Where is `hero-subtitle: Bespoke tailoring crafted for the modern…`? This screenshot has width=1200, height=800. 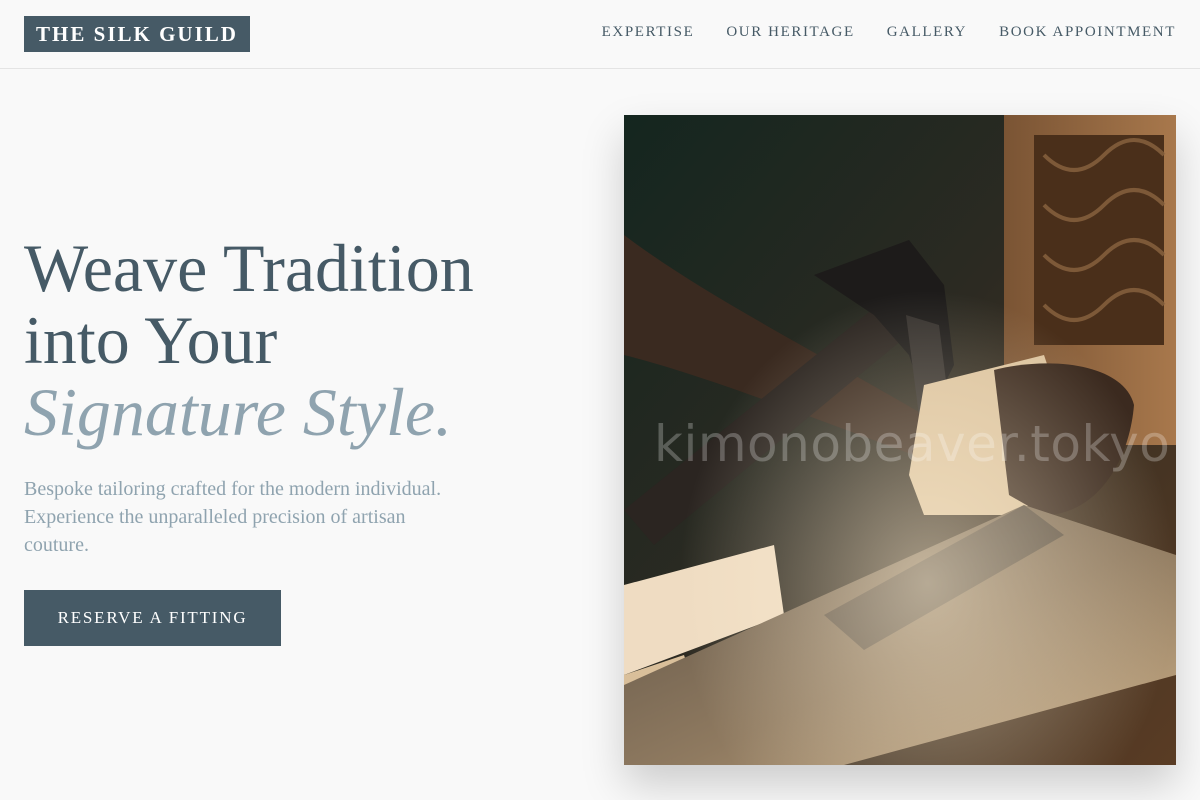 hero-subtitle: Bespoke tailoring crafted for the modern… is located at coordinates (233, 517).